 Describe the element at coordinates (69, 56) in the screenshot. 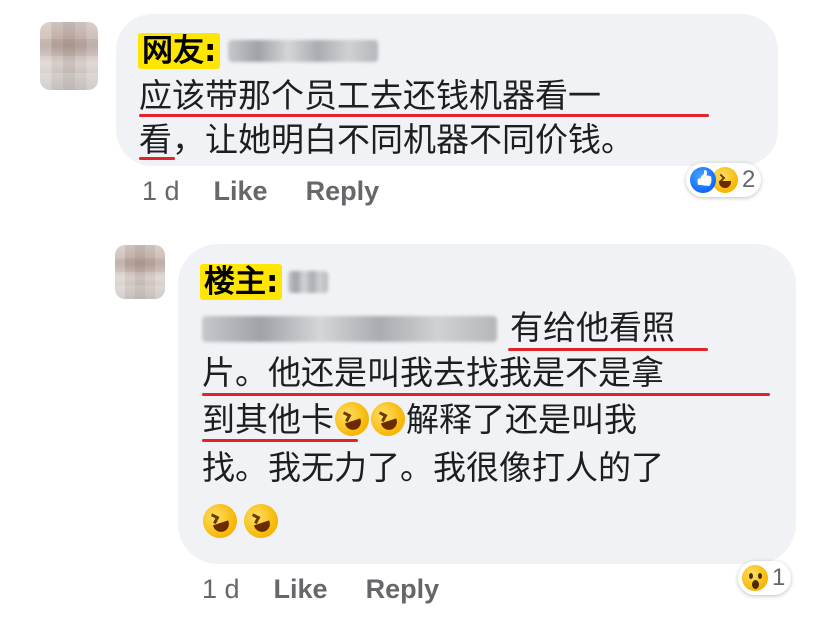

I see `commenter-avatar` at that location.